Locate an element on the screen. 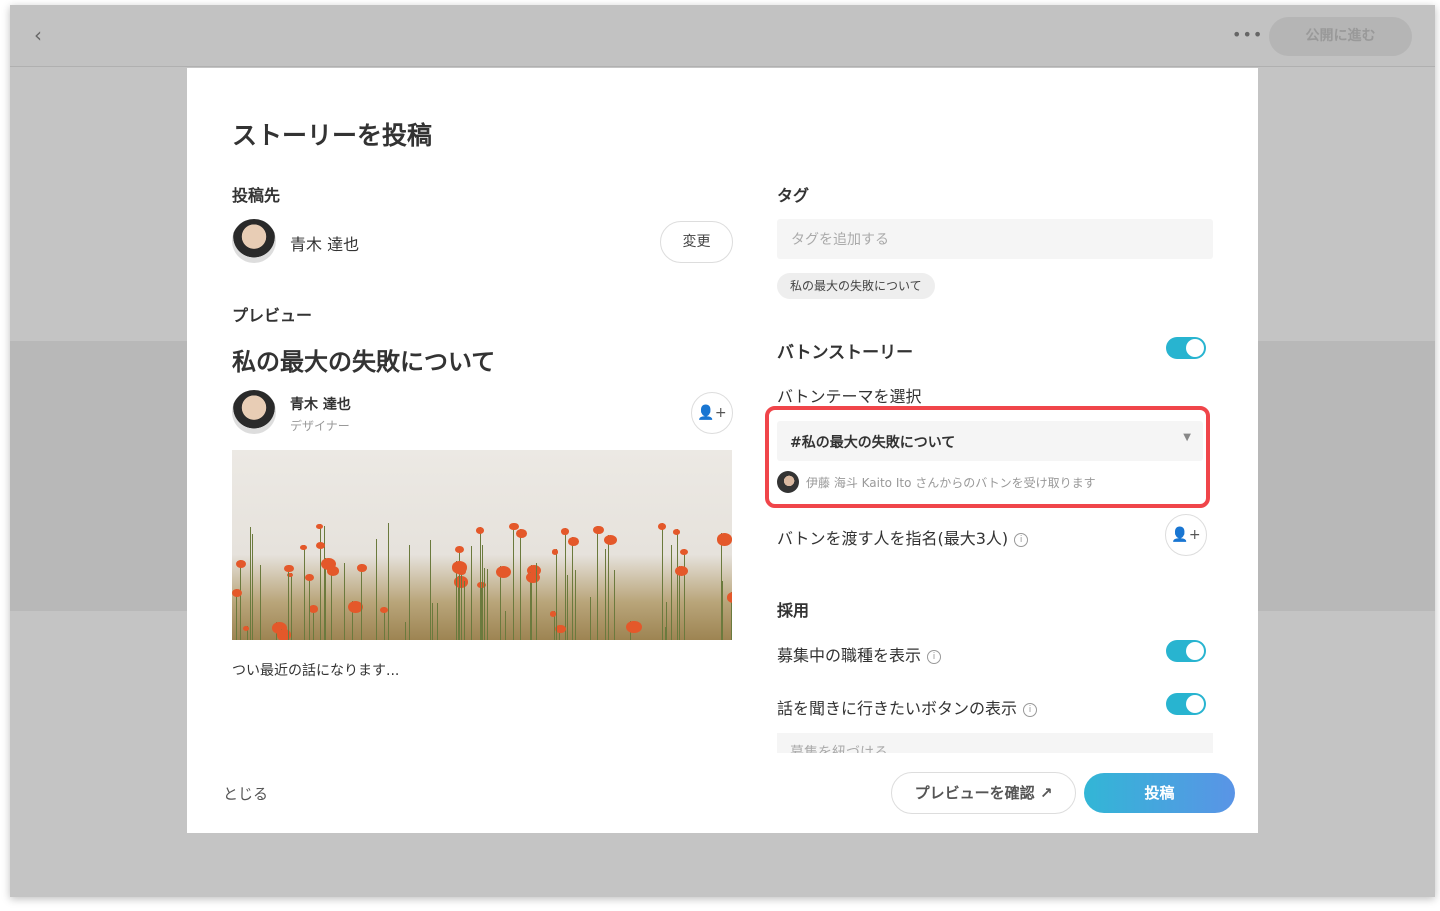 This screenshot has height=911, width=1440. destination-user: 青木 達也 is located at coordinates (325, 244).